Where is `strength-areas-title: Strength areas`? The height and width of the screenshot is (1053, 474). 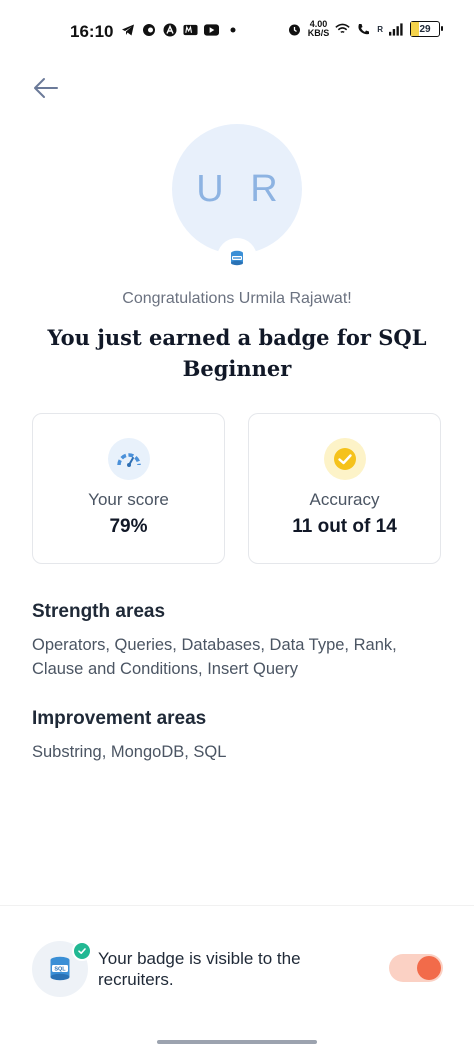
strength-areas-title: Strength areas is located at coordinates (99, 611).